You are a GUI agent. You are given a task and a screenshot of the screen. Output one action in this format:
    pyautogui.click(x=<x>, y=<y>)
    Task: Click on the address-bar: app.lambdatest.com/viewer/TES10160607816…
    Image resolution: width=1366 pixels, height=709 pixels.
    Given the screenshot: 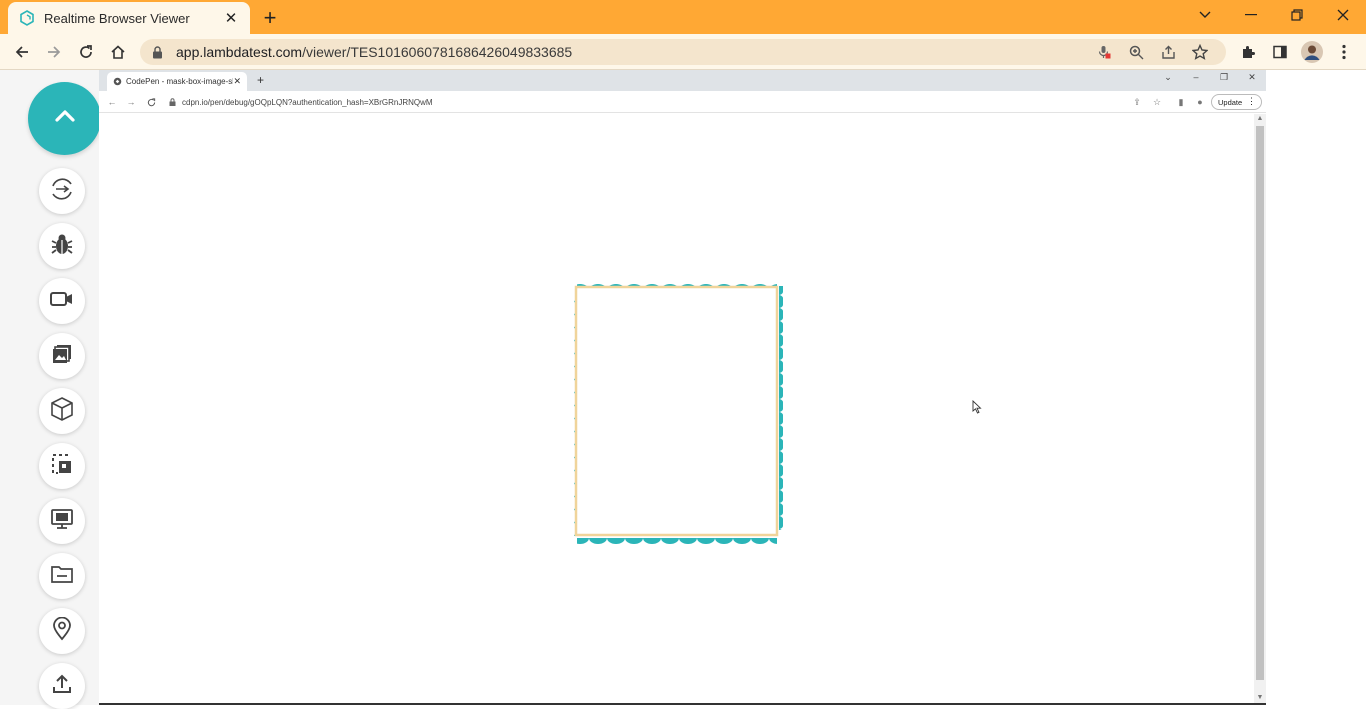 What is the action you would take?
    pyautogui.click(x=683, y=52)
    